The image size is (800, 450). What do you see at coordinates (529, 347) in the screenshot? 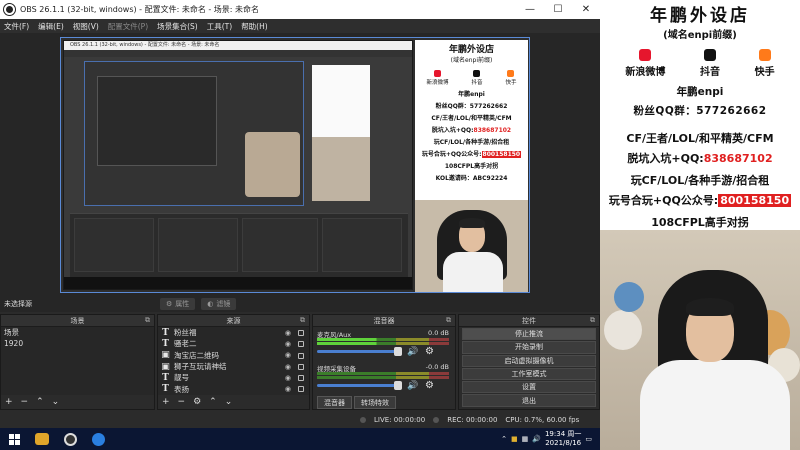
I see `start-recording-button: 开始录制` at bounding box center [529, 347].